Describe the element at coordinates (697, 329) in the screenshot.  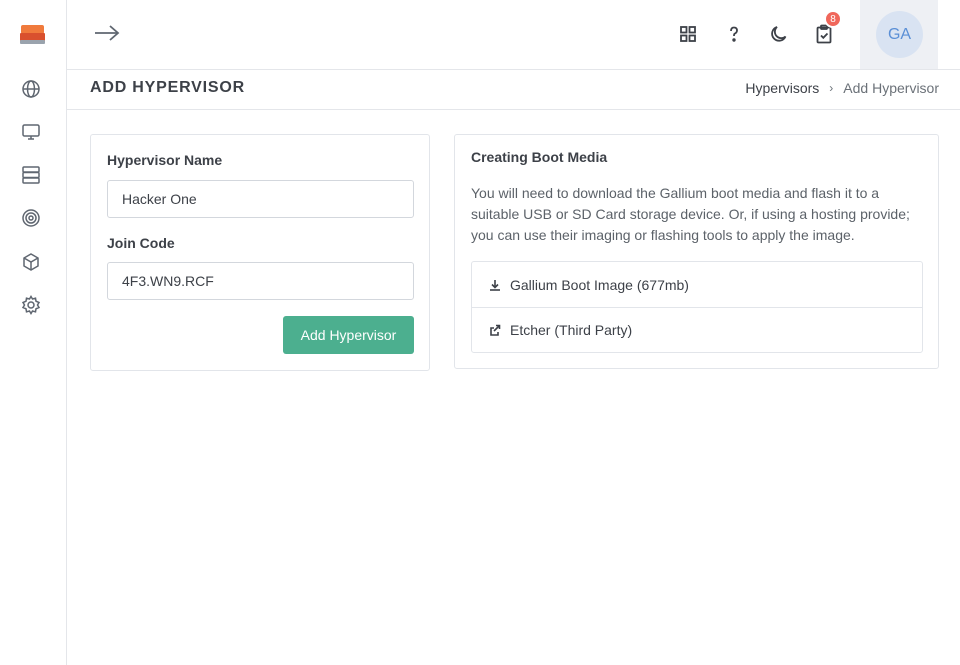
I see `etcher-link: Etcher (Third Party)` at that location.